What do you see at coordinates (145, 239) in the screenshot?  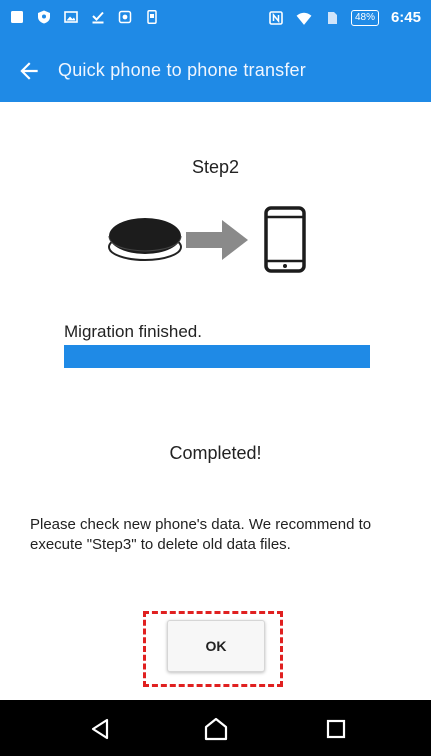 I see `round-device-icon` at bounding box center [145, 239].